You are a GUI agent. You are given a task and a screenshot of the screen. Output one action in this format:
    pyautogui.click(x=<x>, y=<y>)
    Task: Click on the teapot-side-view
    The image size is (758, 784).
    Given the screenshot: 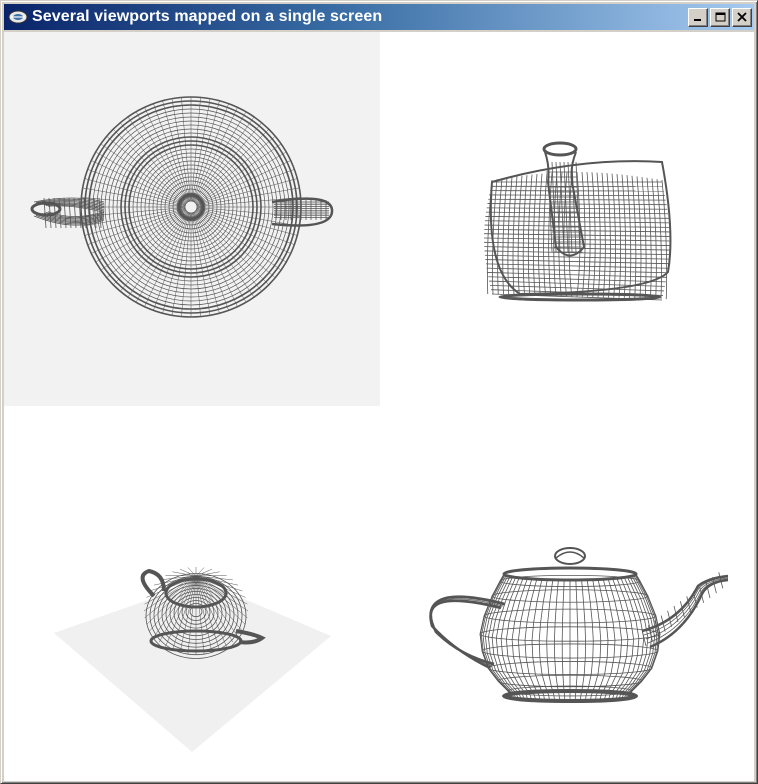 What is the action you would take?
    pyautogui.click(x=579, y=625)
    